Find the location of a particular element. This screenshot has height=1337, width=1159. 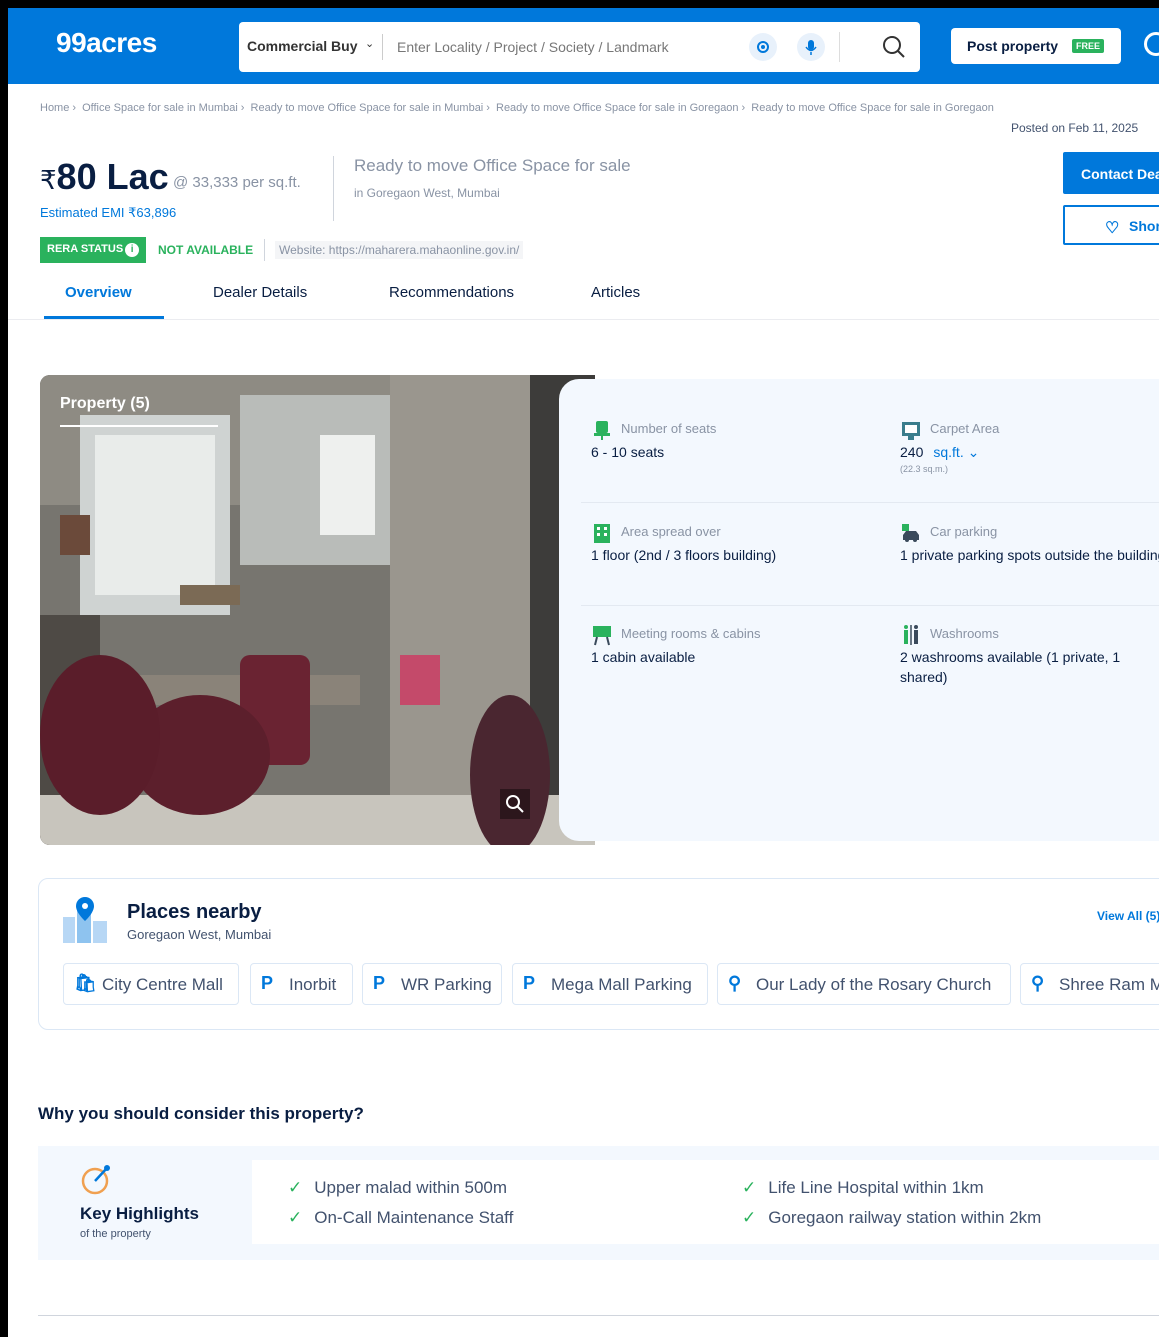

search-icon is located at coordinates (894, 47).